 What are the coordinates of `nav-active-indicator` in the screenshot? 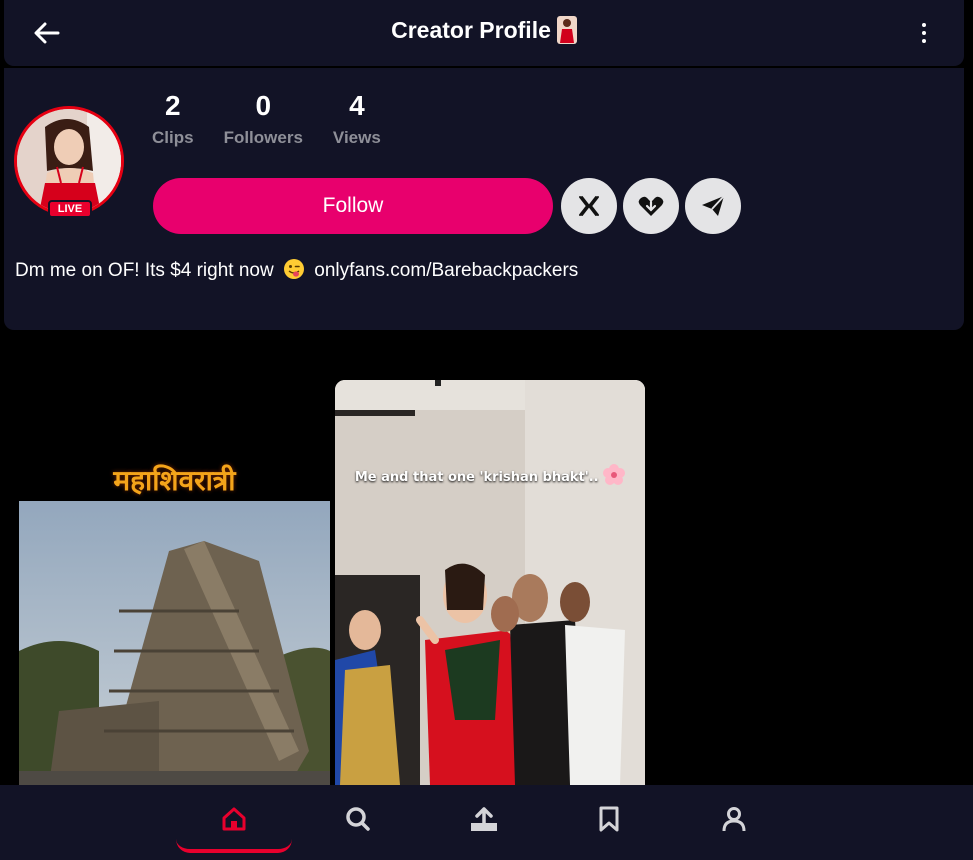 It's located at (234, 845).